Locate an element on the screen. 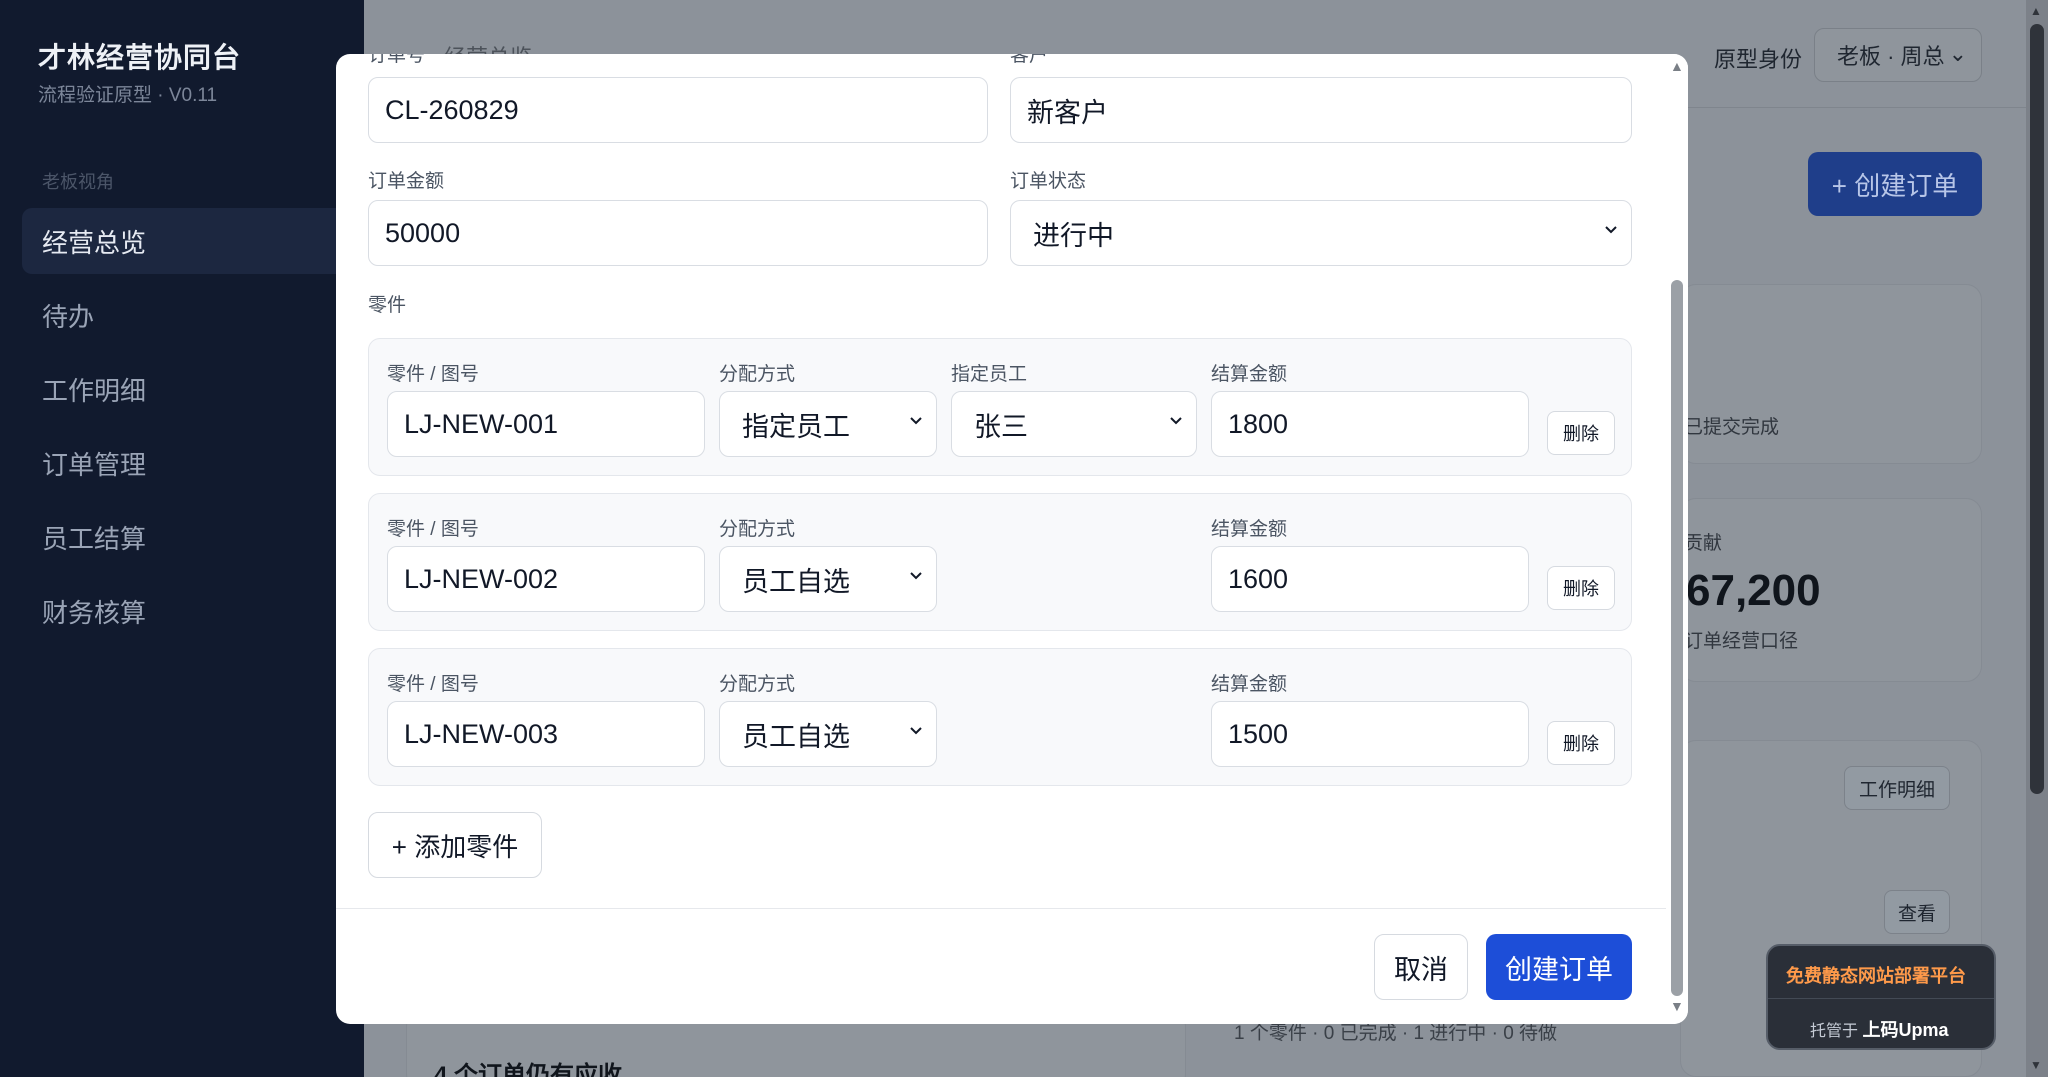 The width and height of the screenshot is (2048, 1077). part-no-input: LJ-NEW-001 is located at coordinates (546, 424).